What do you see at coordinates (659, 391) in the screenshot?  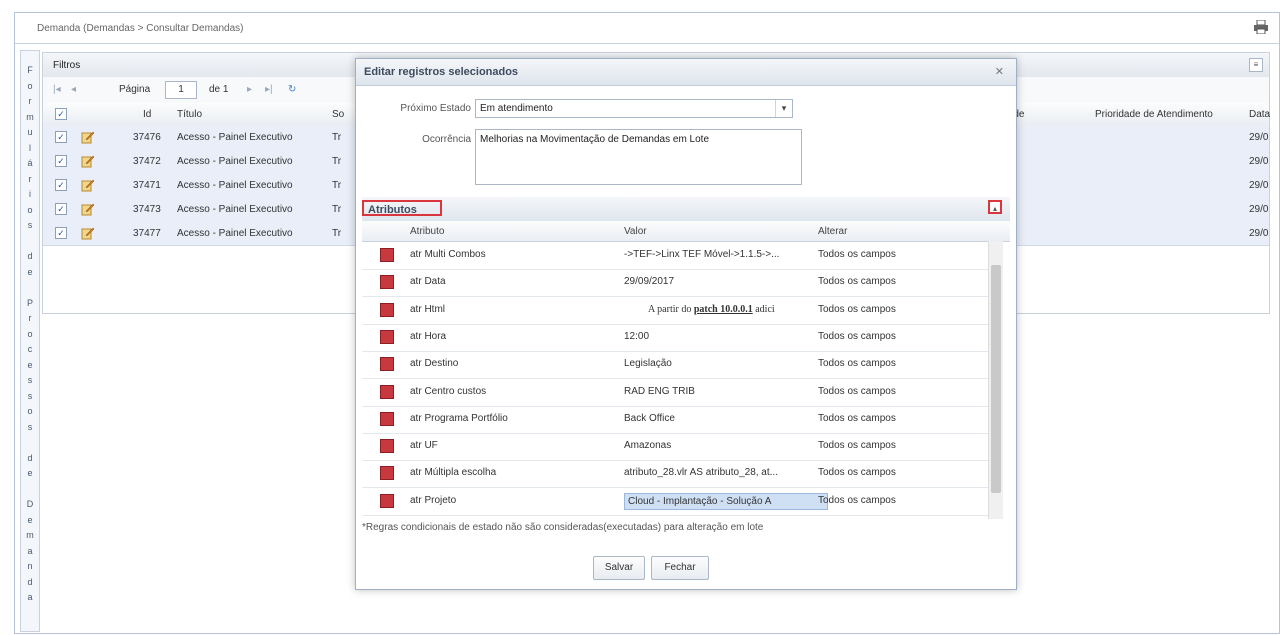 I see `attribute-value: RAD ENG TRIB` at bounding box center [659, 391].